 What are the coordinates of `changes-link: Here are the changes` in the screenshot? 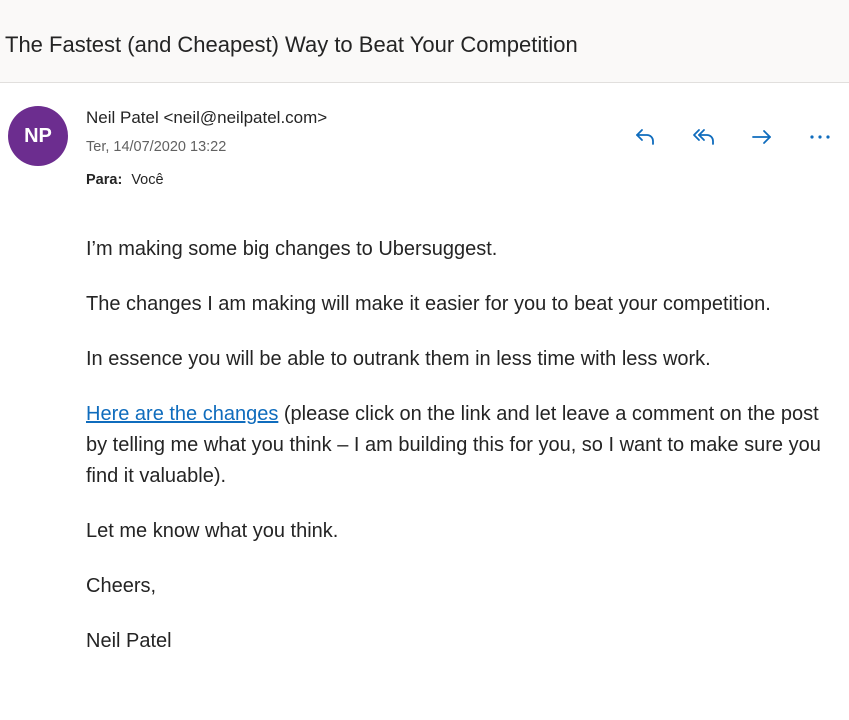 It's located at (182, 414).